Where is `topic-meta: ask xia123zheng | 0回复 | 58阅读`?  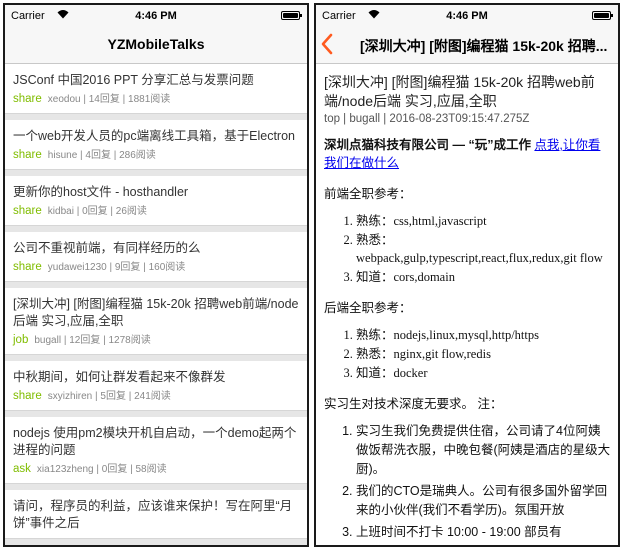
topic-meta: ask xia123zheng | 0回复 | 58阅读 is located at coordinates (156, 469).